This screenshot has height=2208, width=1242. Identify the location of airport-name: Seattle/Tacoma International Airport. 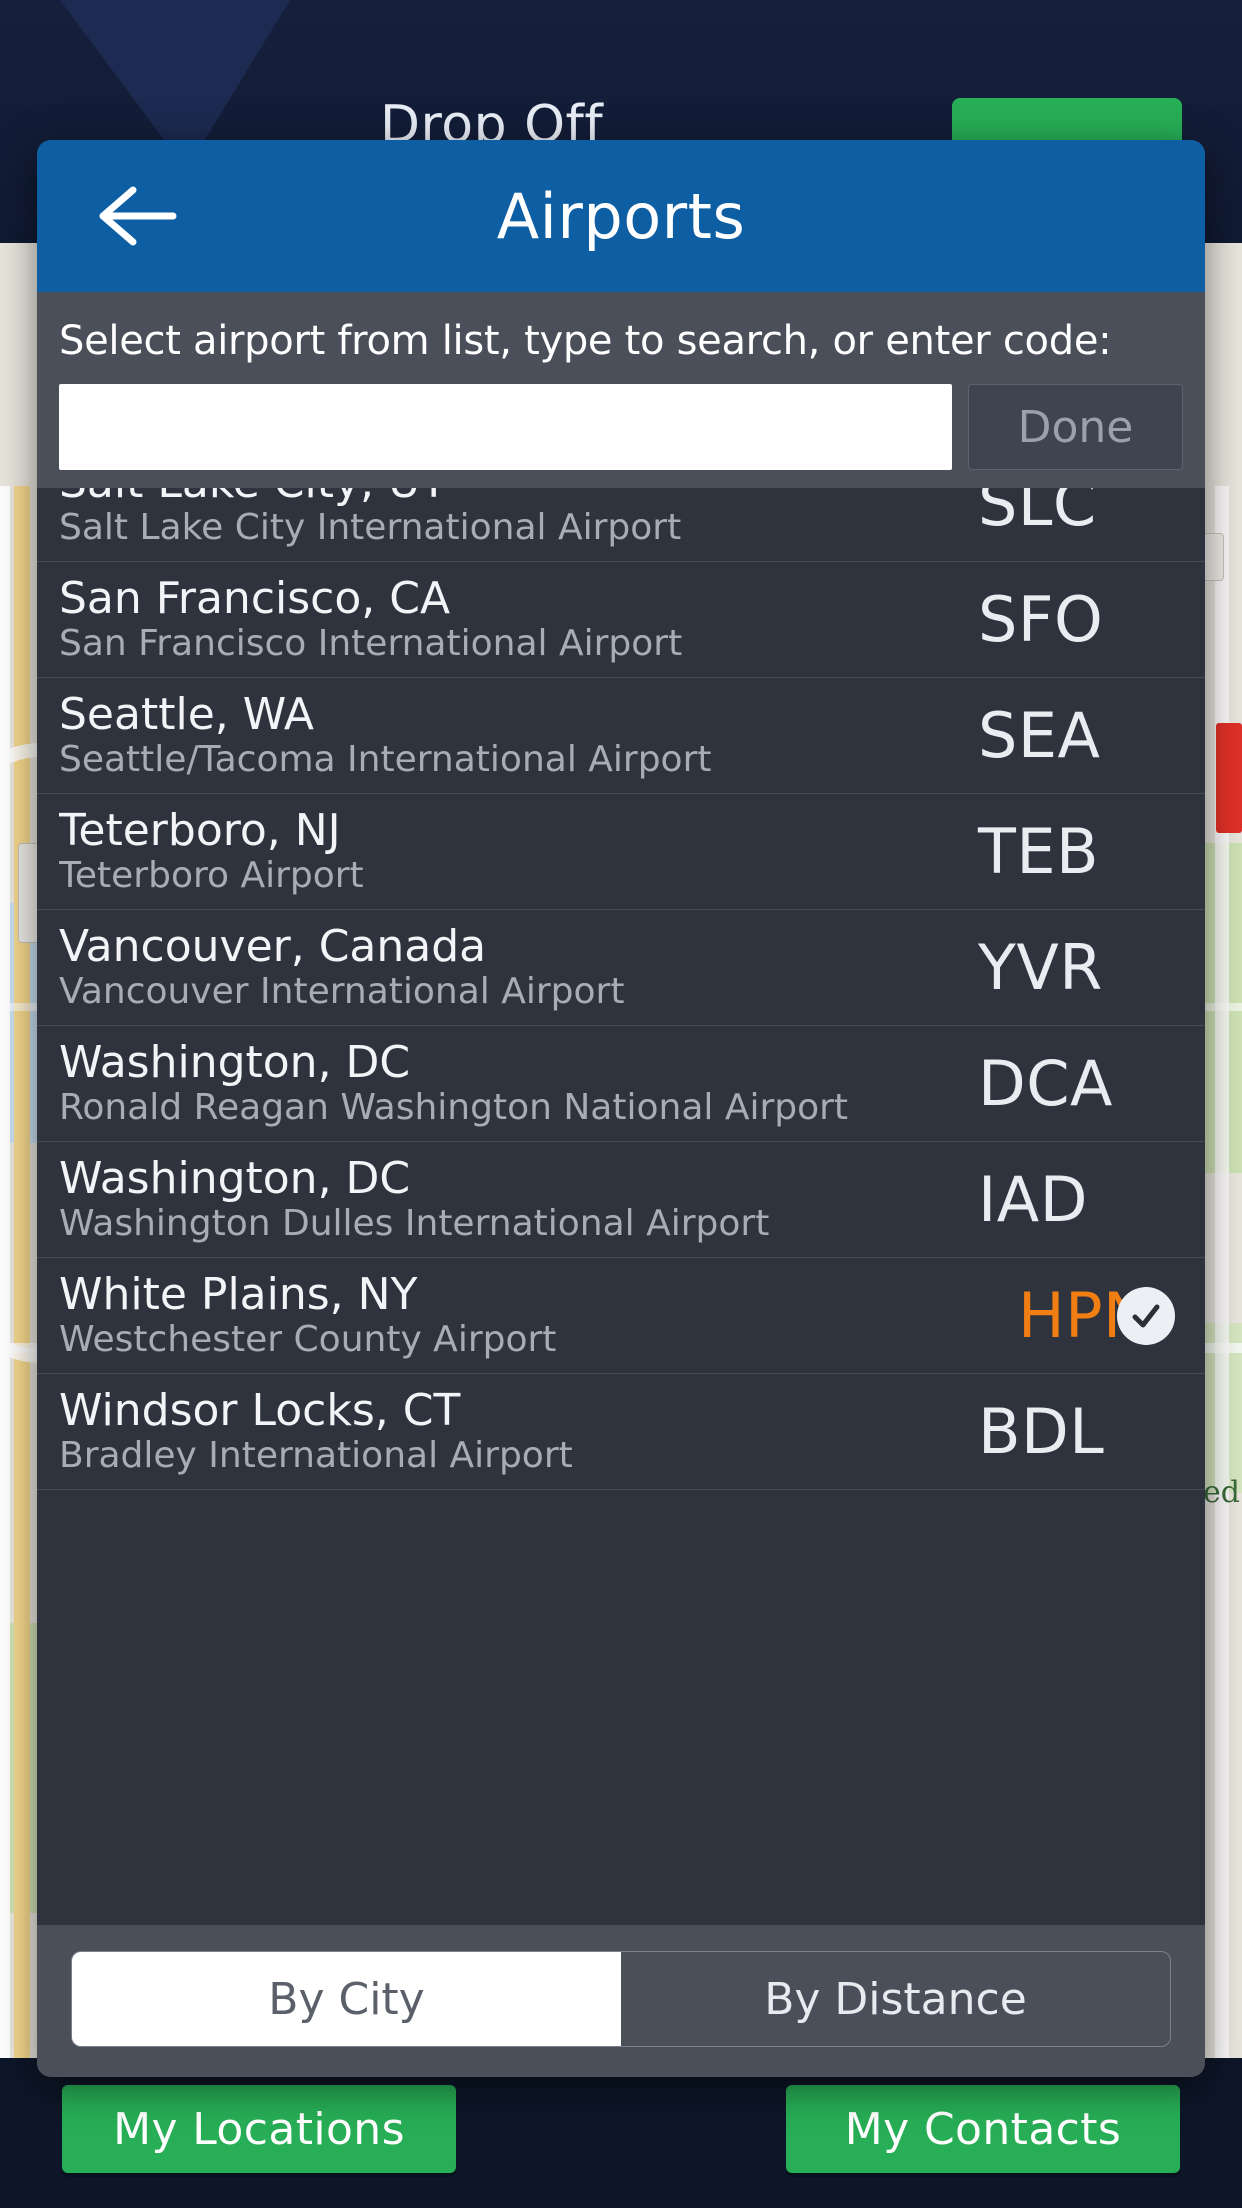
(385, 760).